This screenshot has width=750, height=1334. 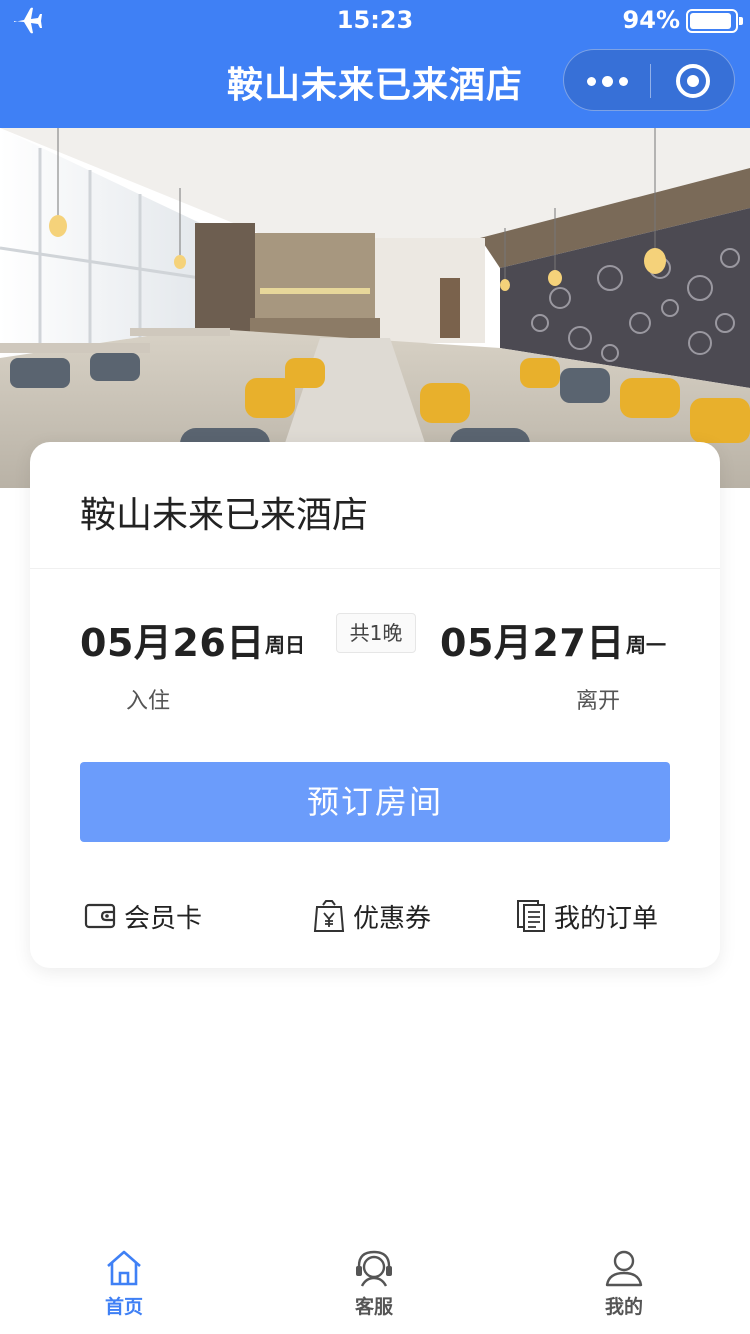 I want to click on coupon-label: 优惠券, so click(x=392, y=918).